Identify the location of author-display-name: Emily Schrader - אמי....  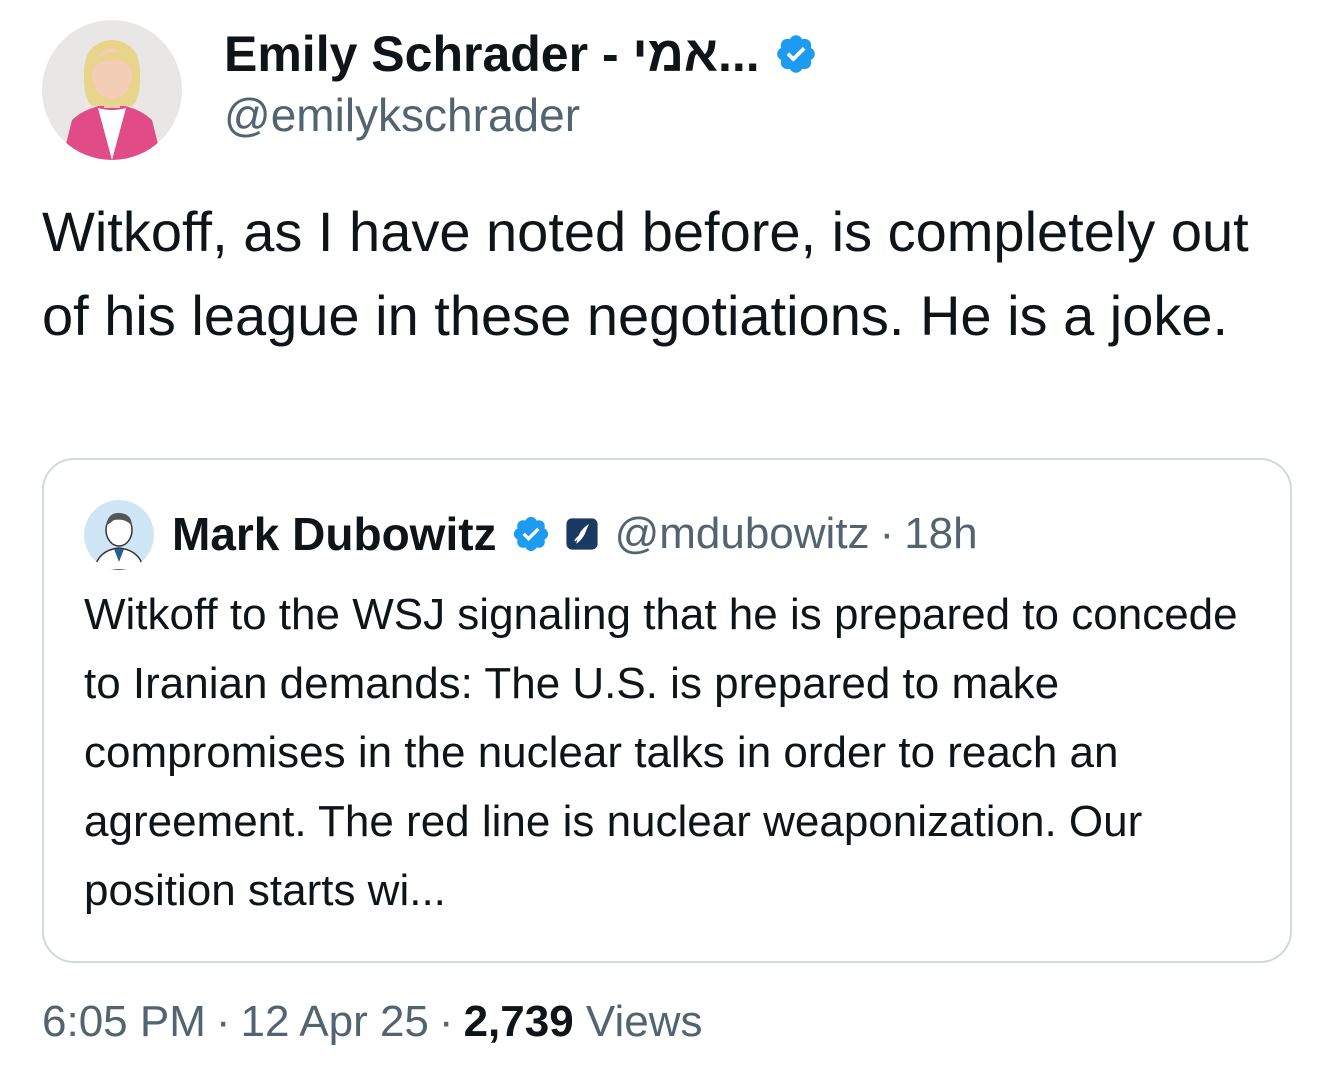
(492, 54).